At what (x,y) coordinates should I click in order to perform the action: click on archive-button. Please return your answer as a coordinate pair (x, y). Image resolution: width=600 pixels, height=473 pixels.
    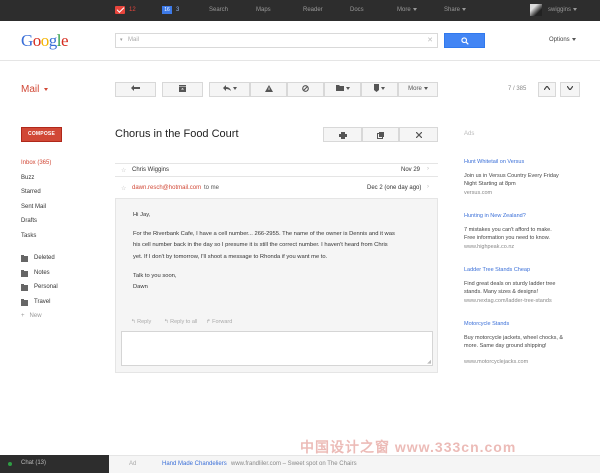
    Looking at the image, I should click on (182, 89).